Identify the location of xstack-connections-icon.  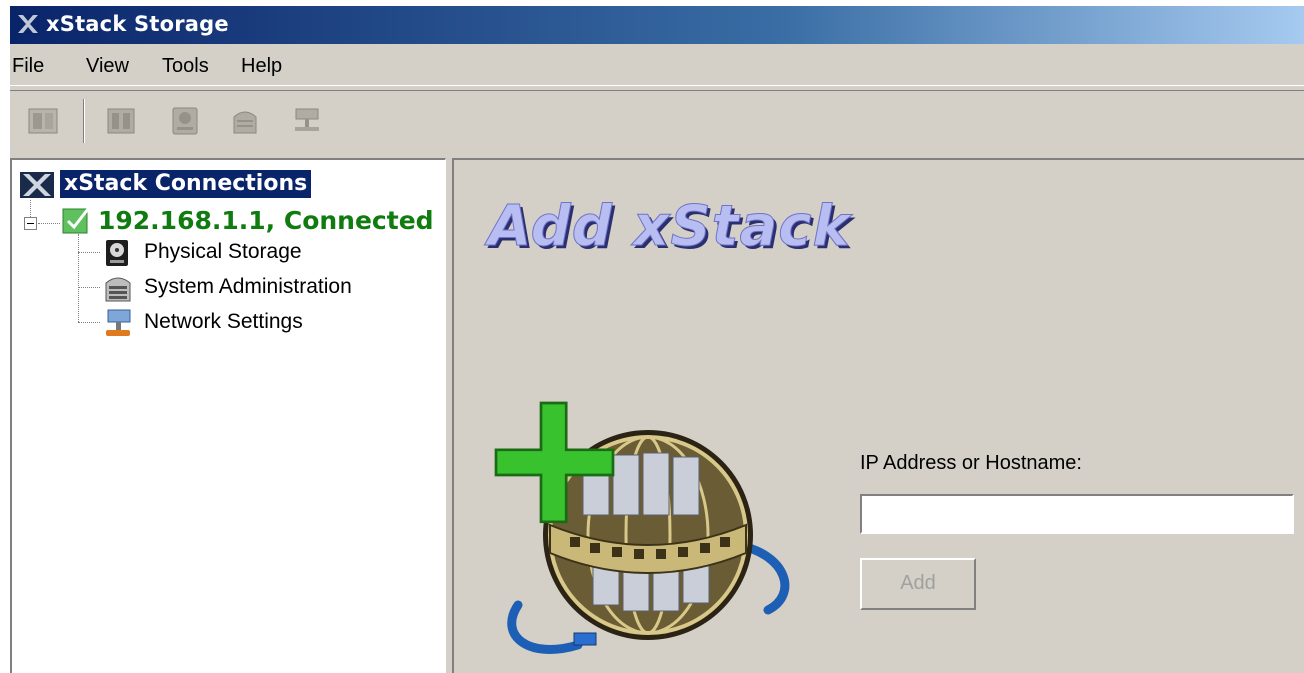
(37, 185).